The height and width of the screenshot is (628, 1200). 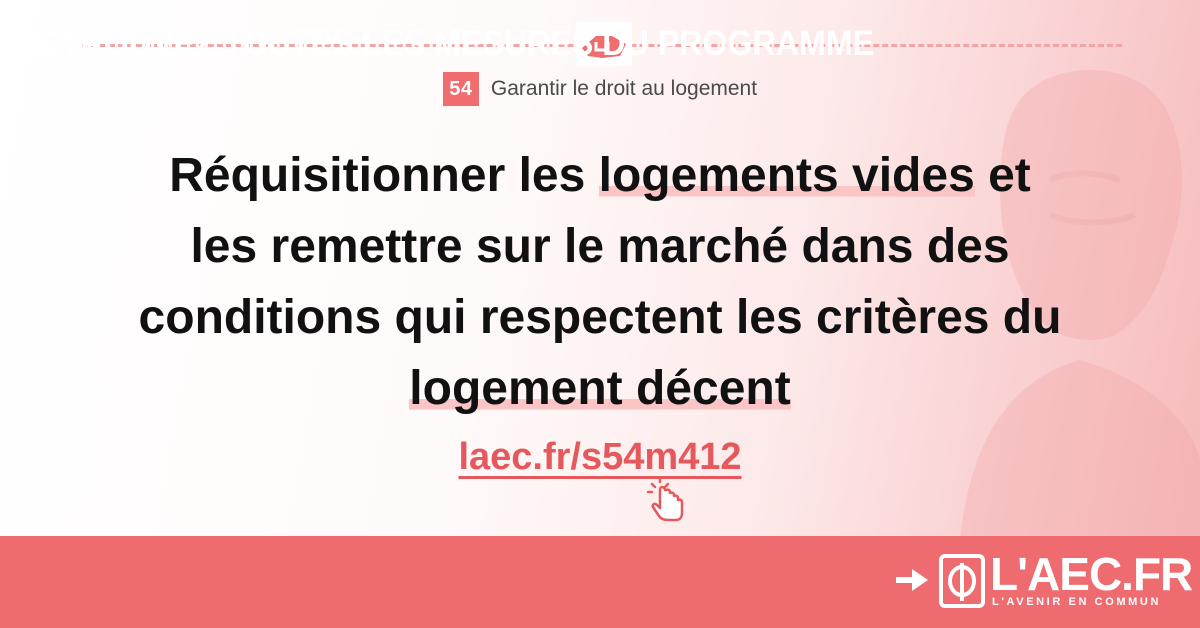 What do you see at coordinates (600, 246) in the screenshot?
I see `headline-line2: les remettre sur le marché dans des` at bounding box center [600, 246].